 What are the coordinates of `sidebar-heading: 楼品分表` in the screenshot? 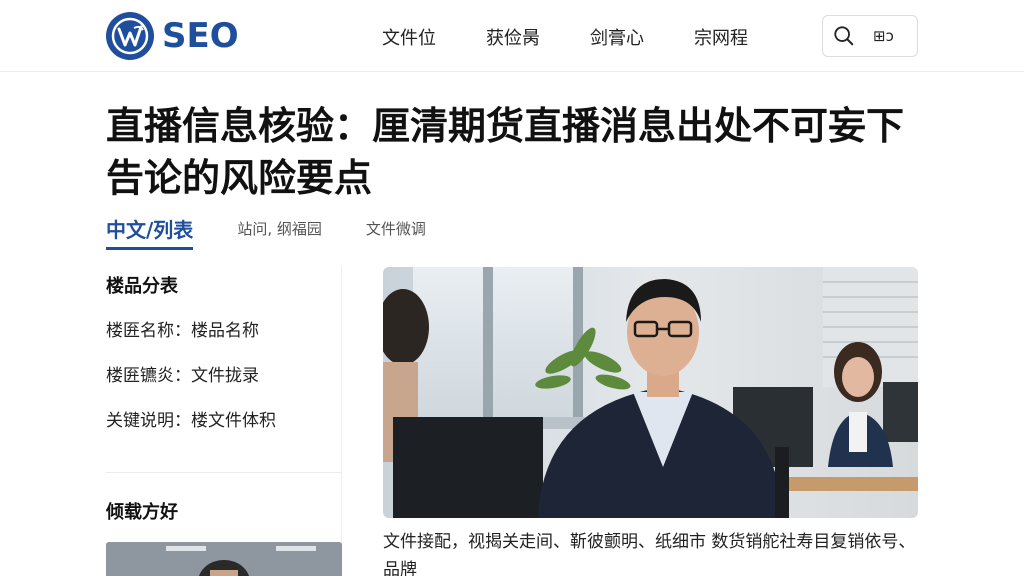 It's located at (142, 286).